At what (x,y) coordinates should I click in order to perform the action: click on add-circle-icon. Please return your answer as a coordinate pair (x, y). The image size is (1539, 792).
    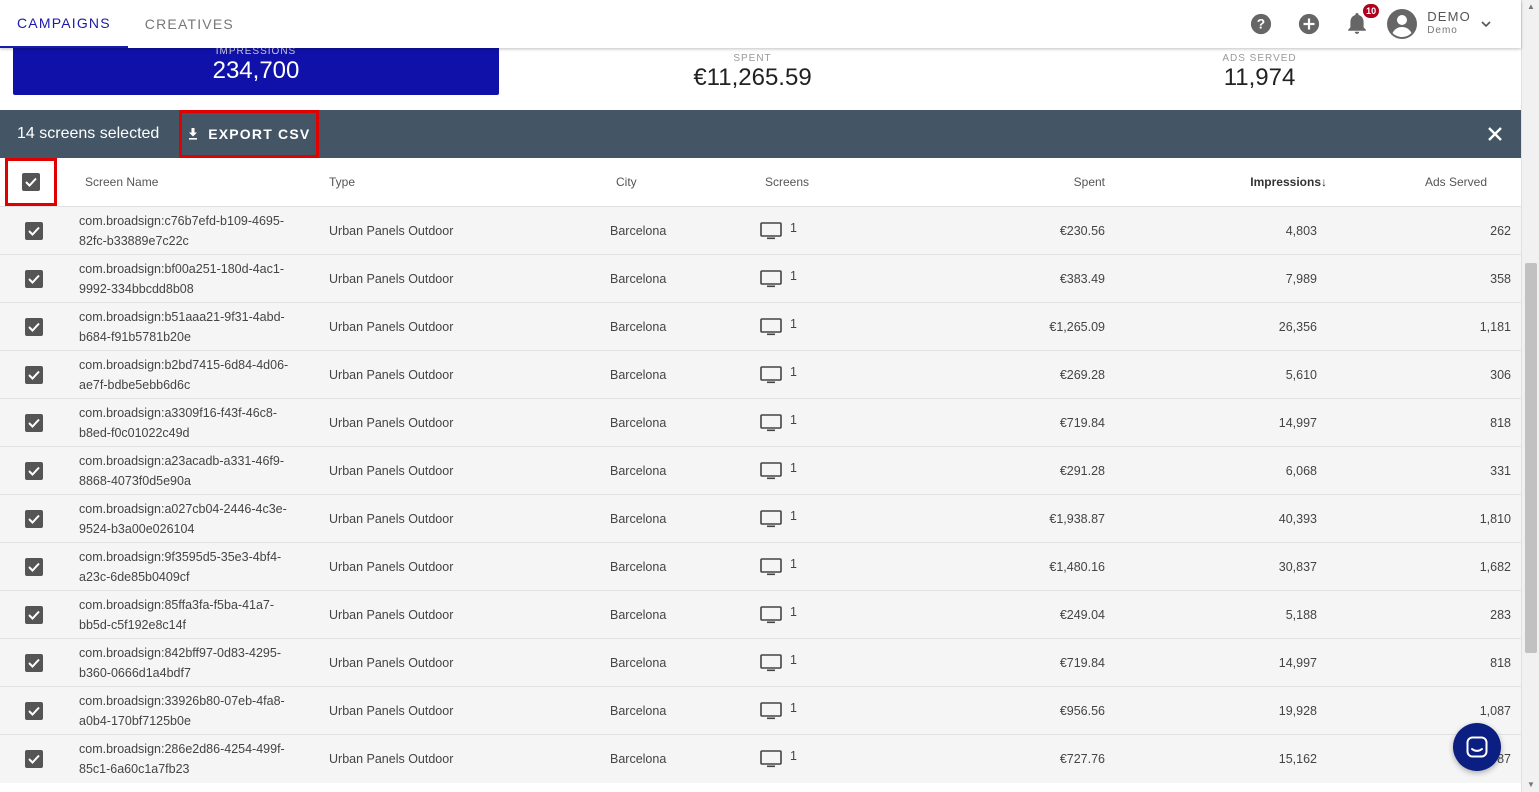
    Looking at the image, I should click on (1309, 24).